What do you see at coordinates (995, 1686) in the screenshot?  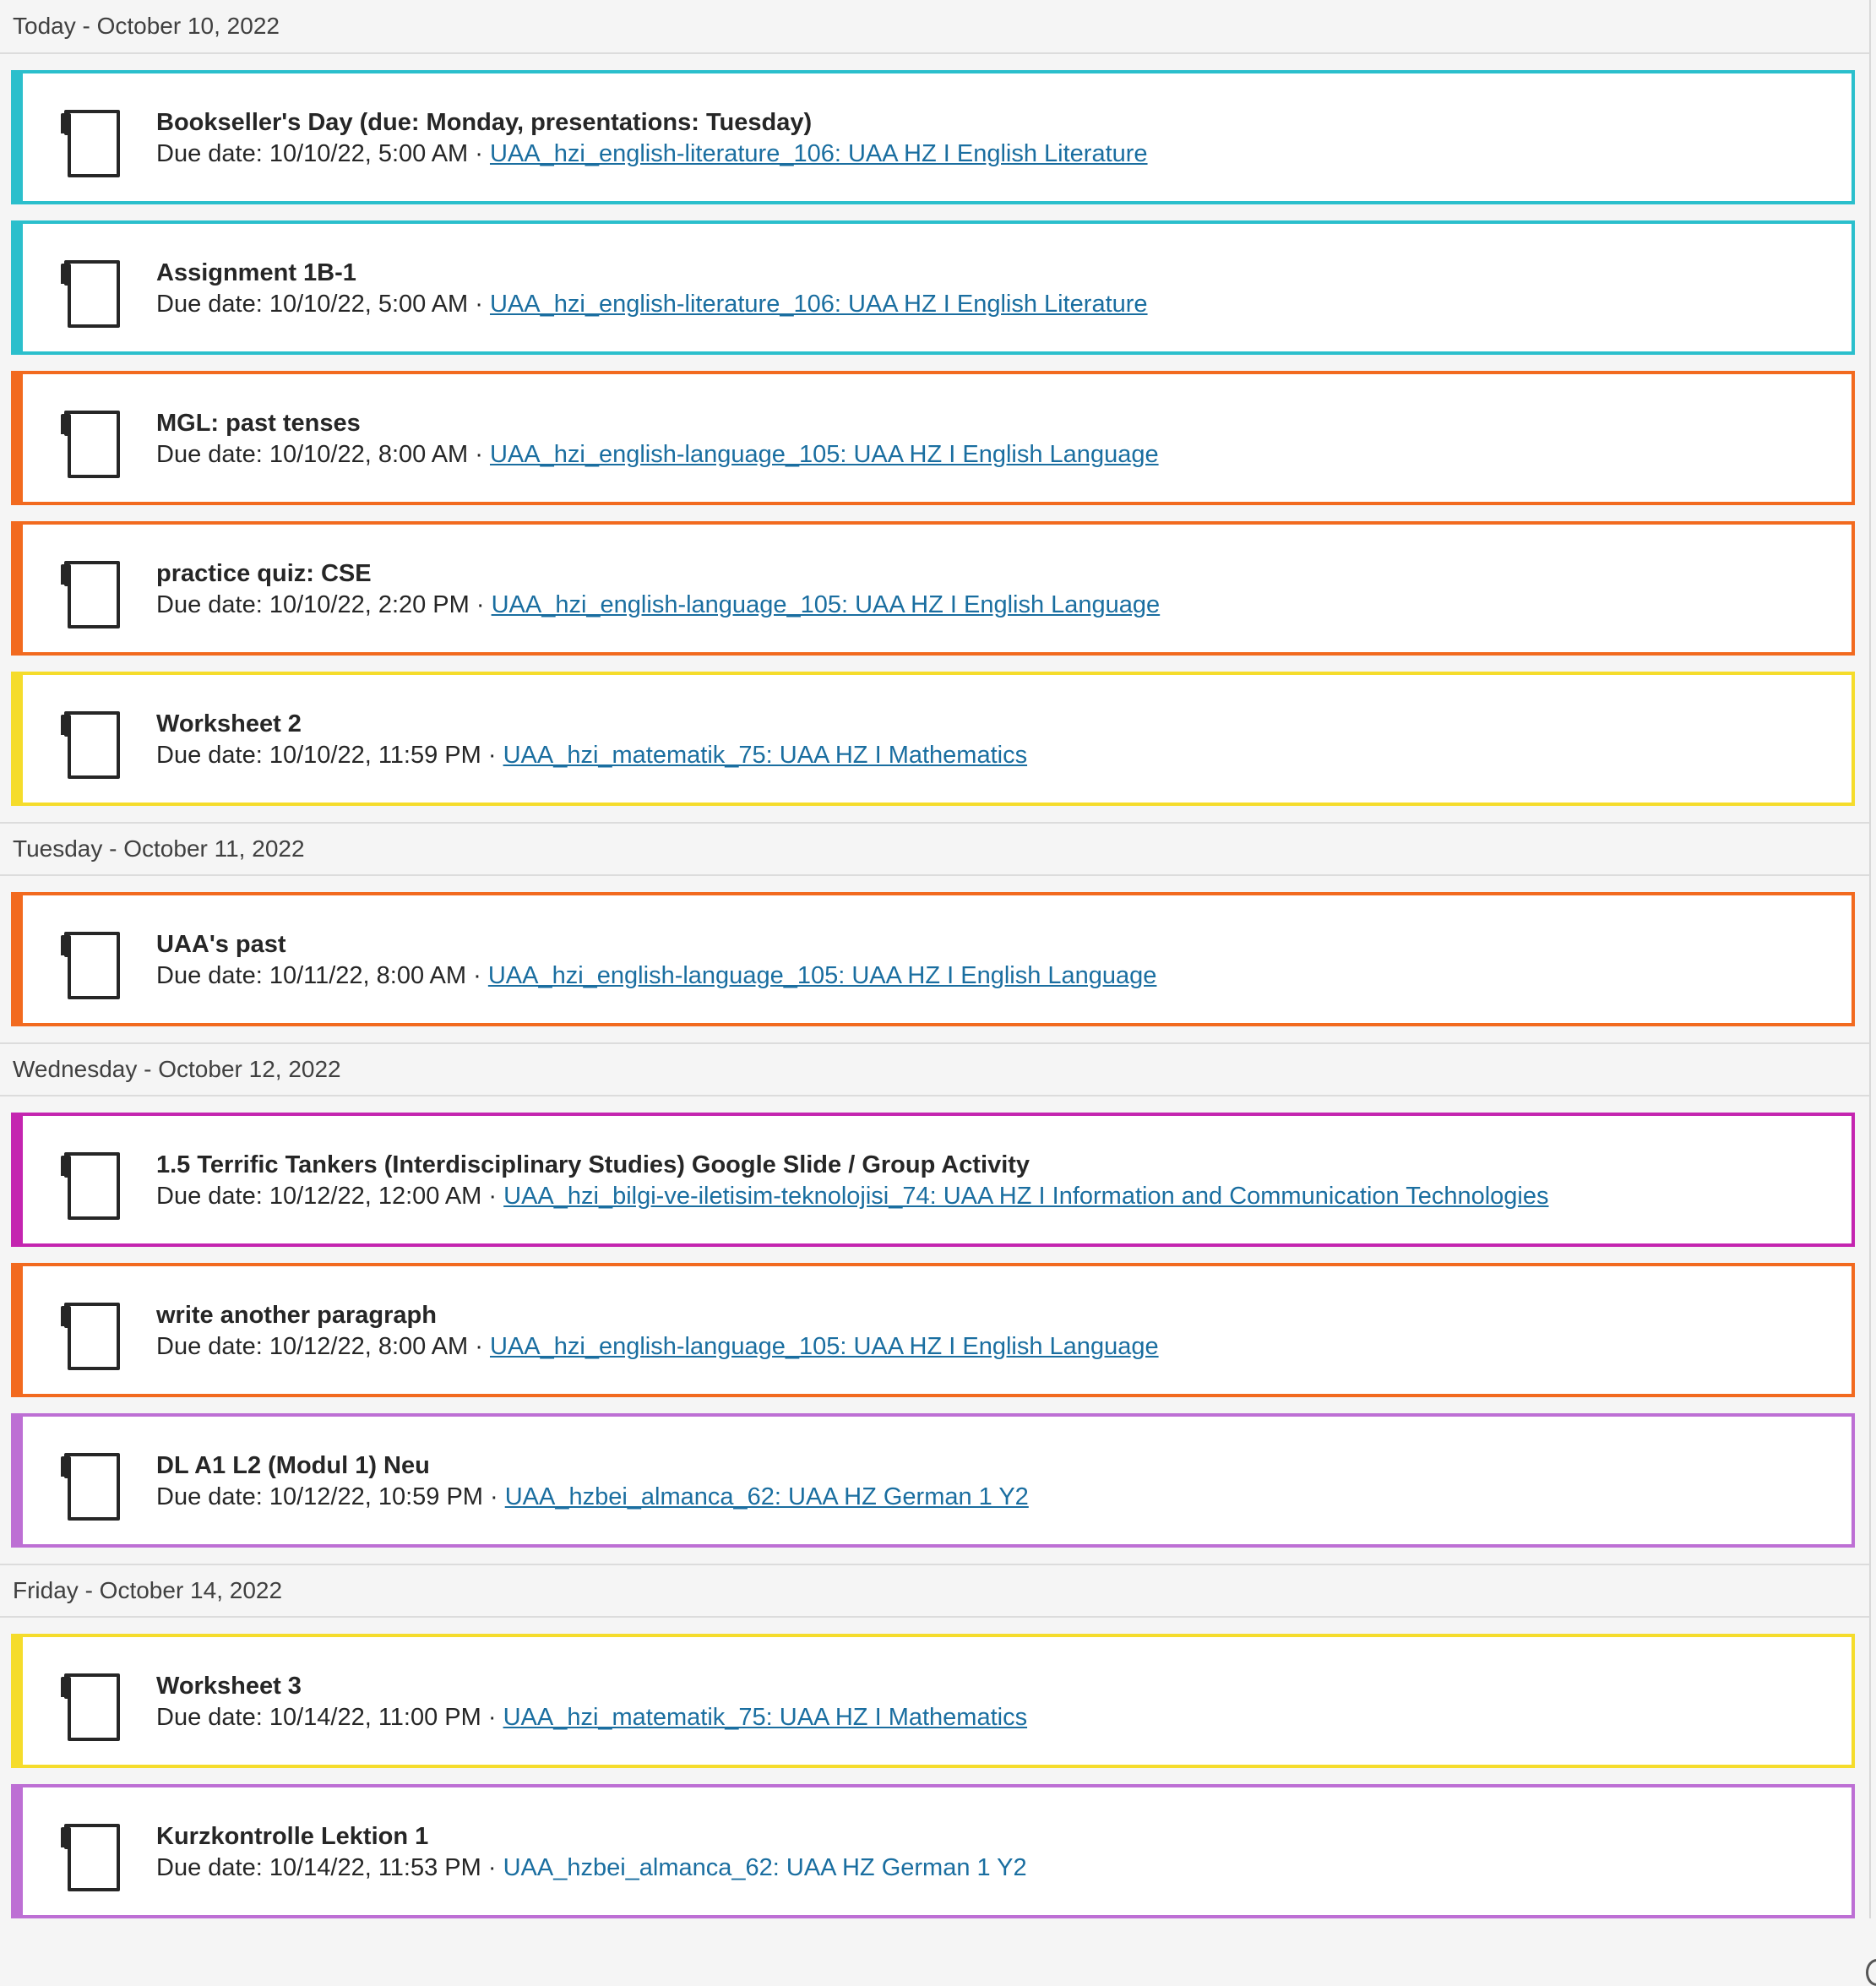 I see `assignment-title: Worksheet 3` at bounding box center [995, 1686].